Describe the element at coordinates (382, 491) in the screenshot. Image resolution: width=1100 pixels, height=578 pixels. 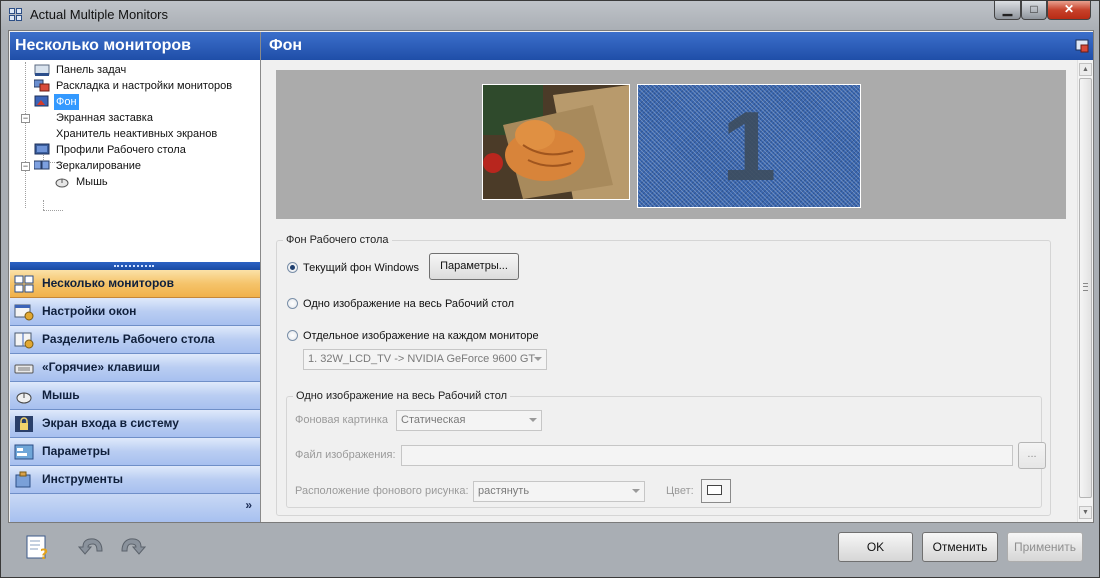
I see `position-label: Расположение фонового рисунка:` at that location.